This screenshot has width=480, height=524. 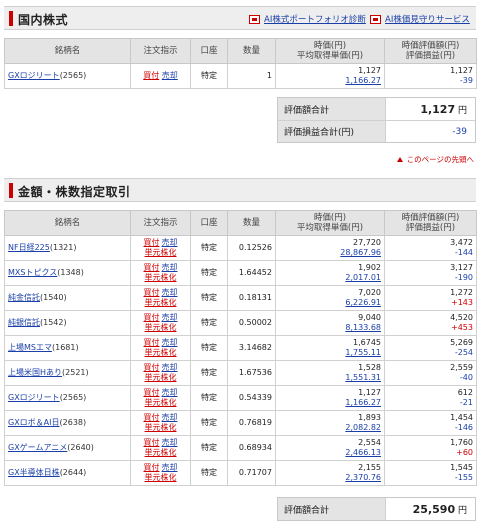 What do you see at coordinates (251, 348) in the screenshot?
I see `qty-cell: 3.14682` at bounding box center [251, 348].